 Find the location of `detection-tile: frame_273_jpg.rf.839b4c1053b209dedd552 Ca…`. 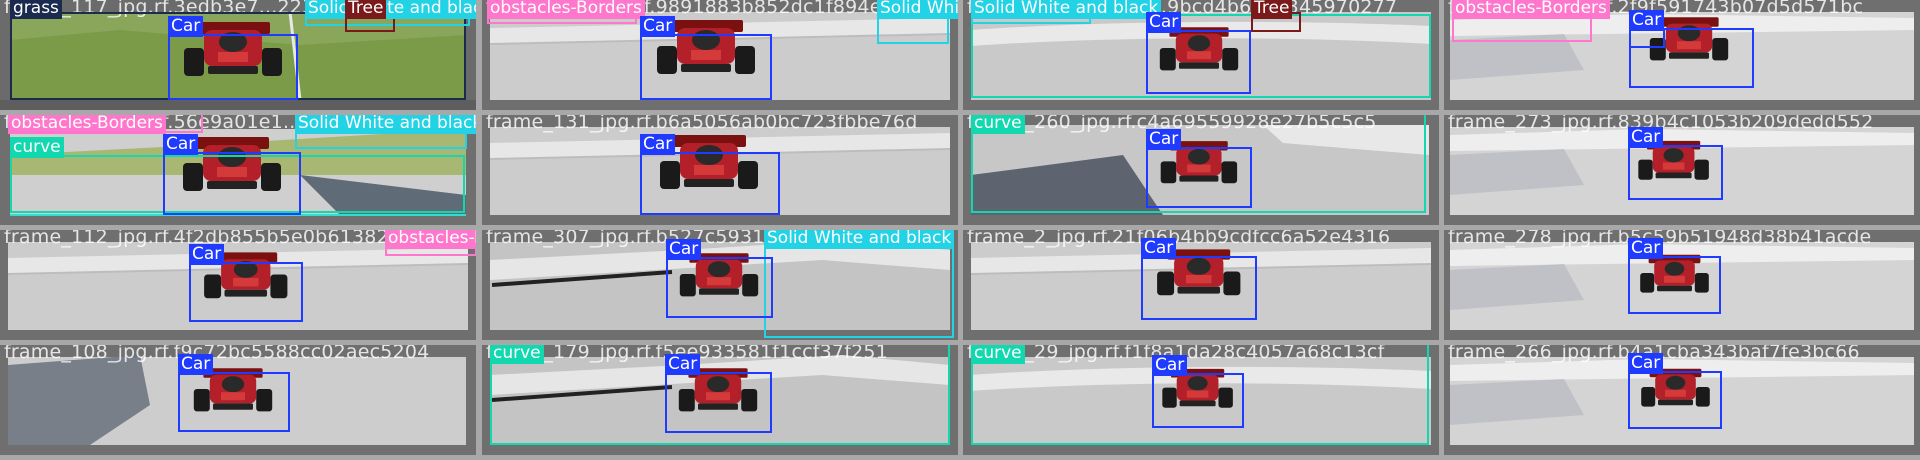

detection-tile: frame_273_jpg.rf.839b4c1053b209dedd552 Ca… is located at coordinates (1682, 170).